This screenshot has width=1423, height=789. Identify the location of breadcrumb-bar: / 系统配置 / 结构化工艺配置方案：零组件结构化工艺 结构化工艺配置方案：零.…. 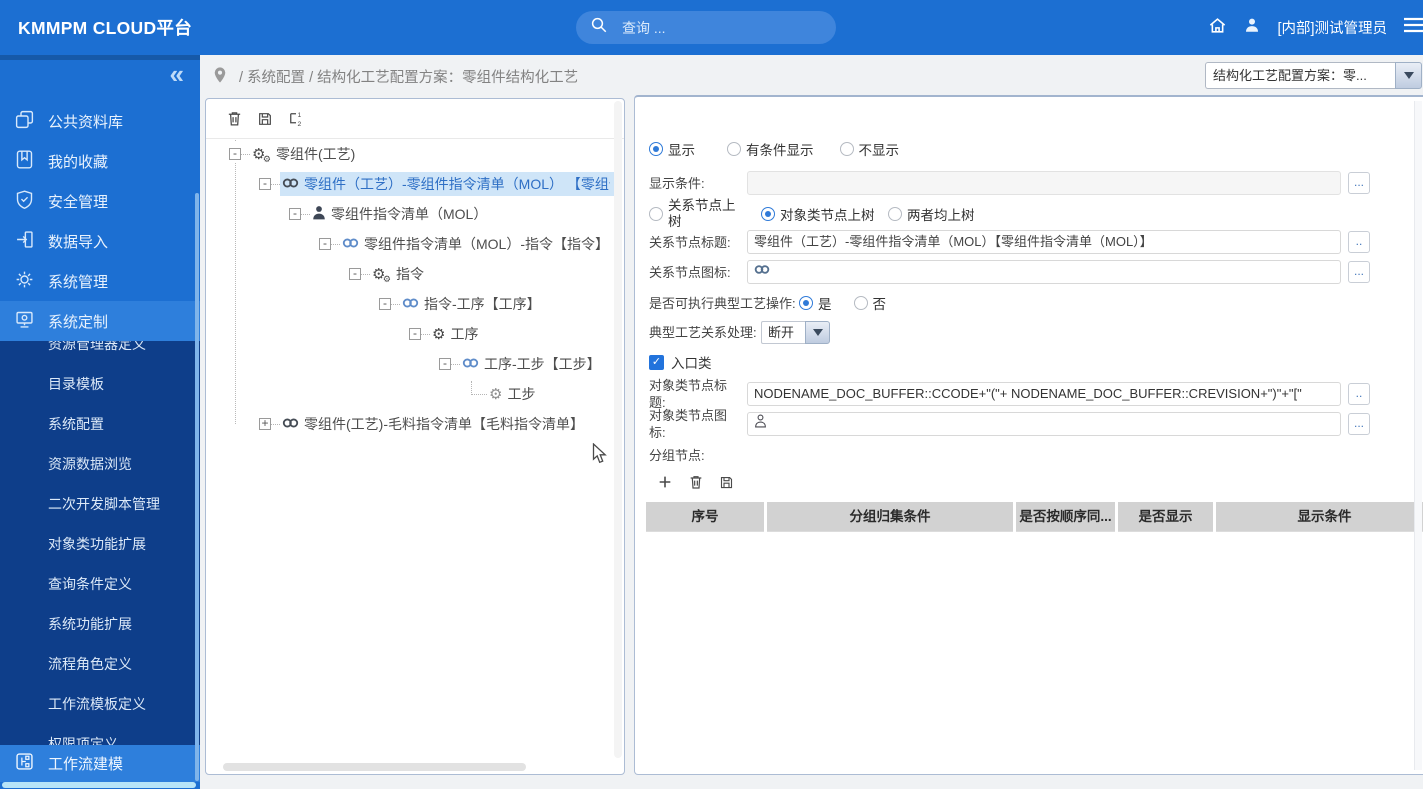
(811, 76).